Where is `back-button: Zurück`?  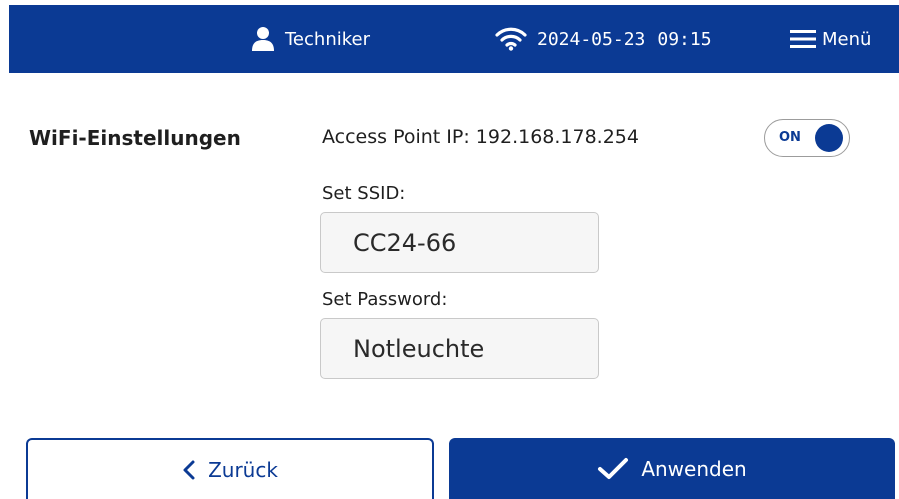
back-button: Zurück is located at coordinates (230, 468).